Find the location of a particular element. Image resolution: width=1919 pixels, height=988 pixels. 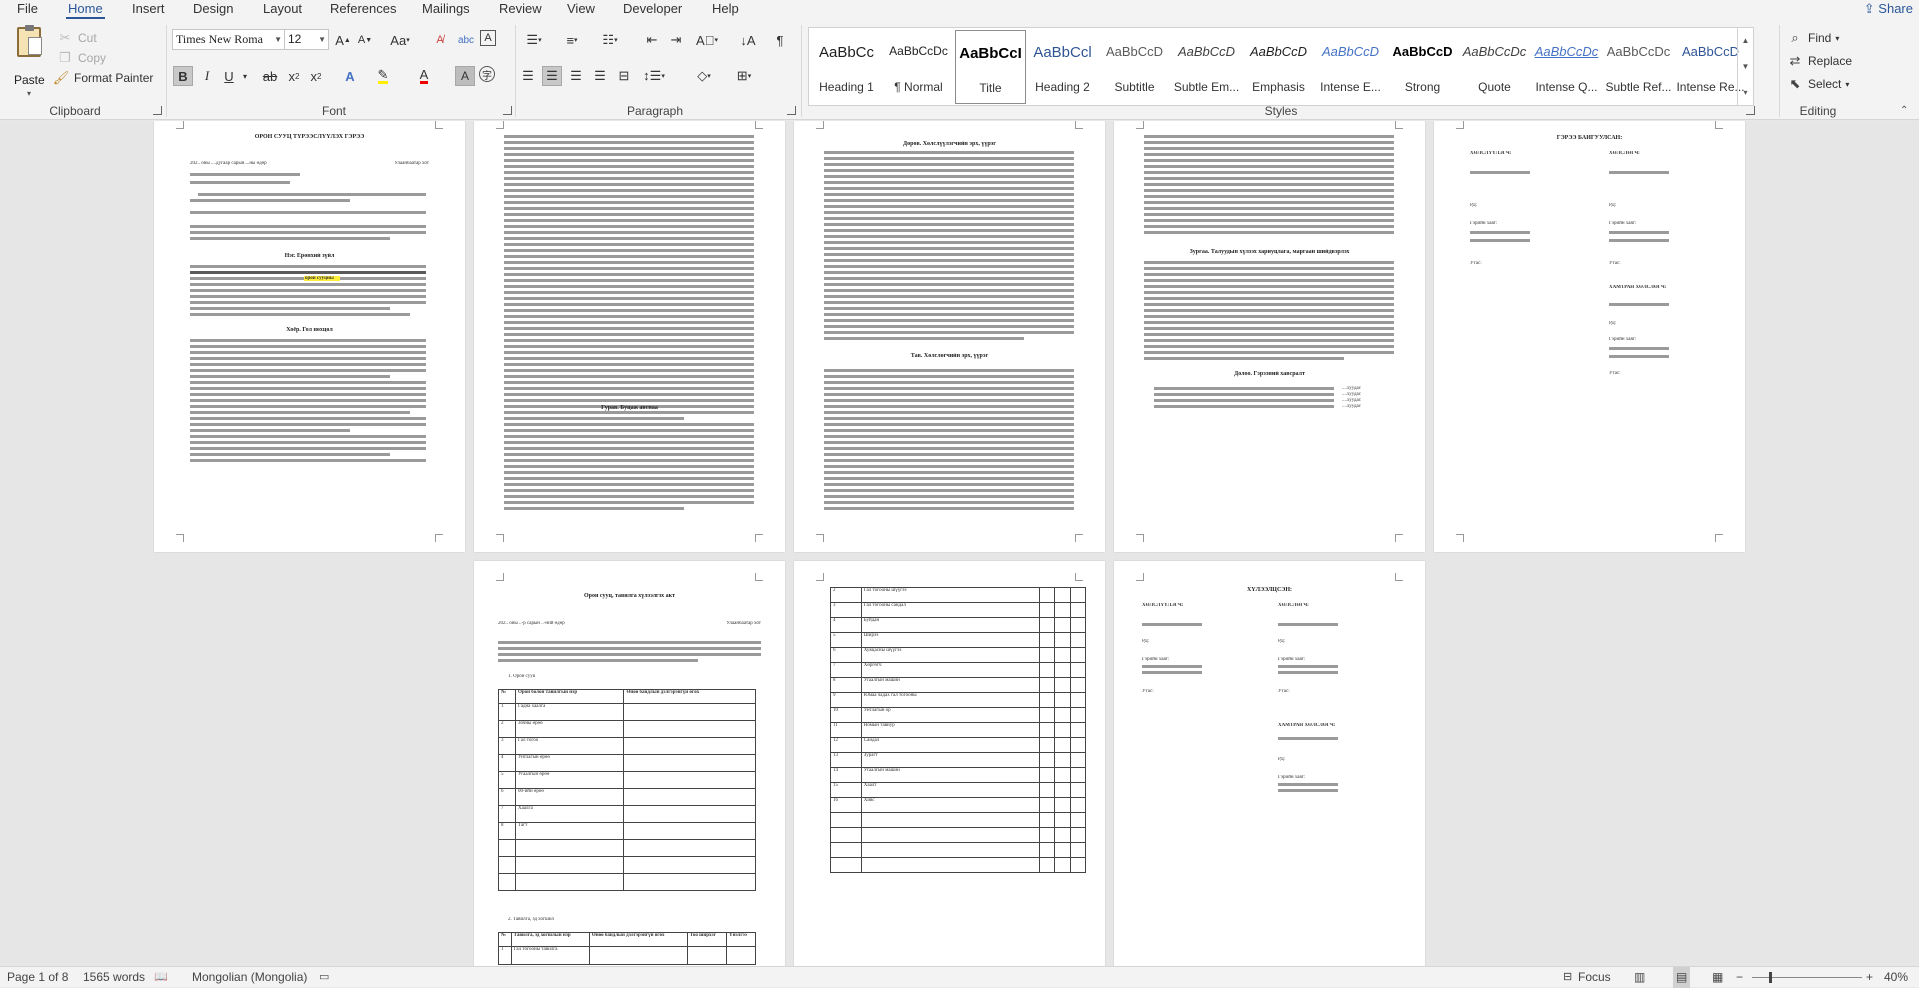

tab-references: References is located at coordinates (363, 9).